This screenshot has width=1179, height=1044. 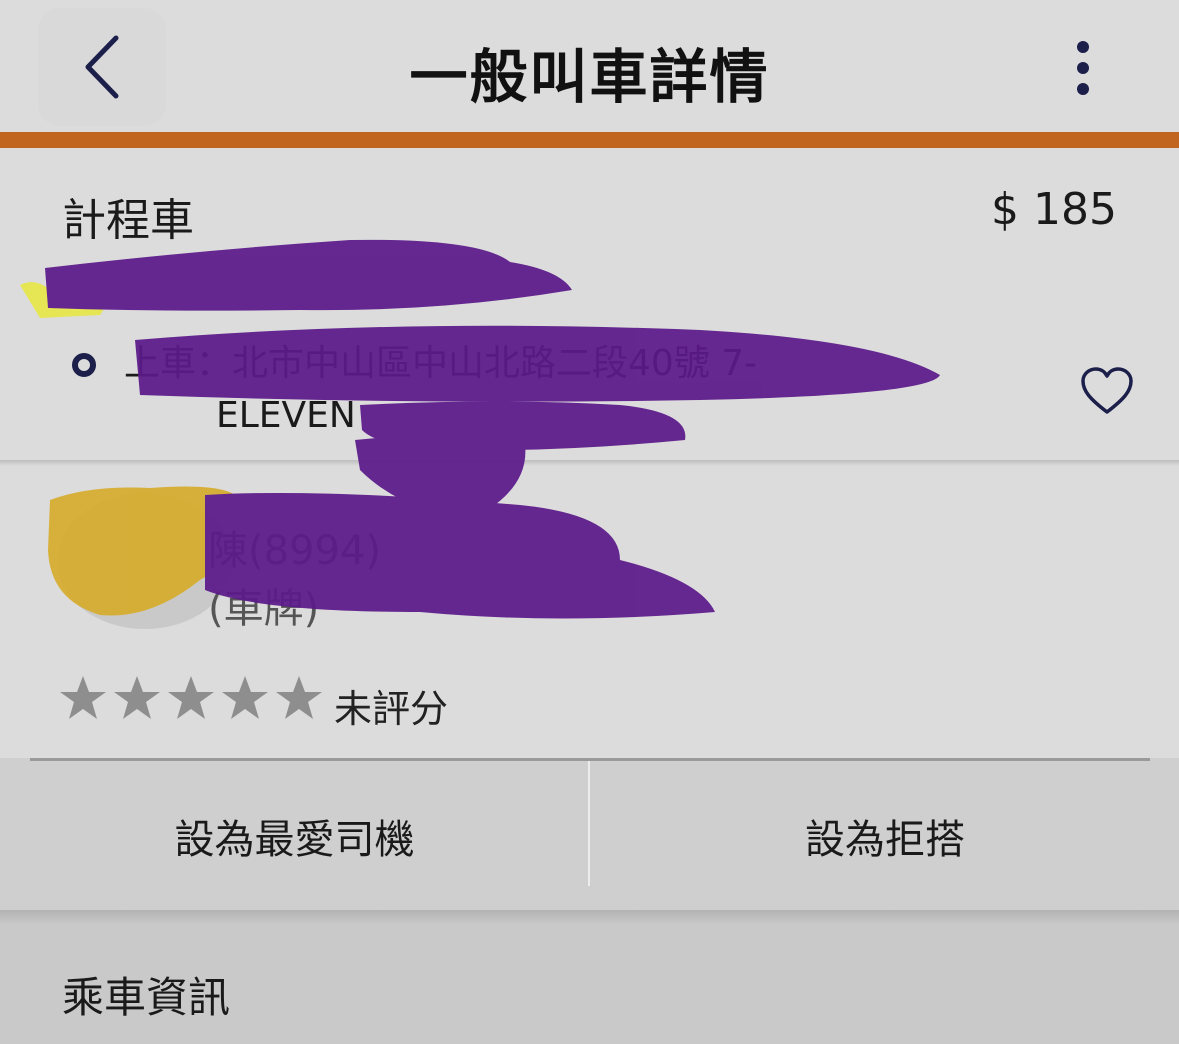 What do you see at coordinates (589, 77) in the screenshot?
I see `page-title: 一般叫車詳情` at bounding box center [589, 77].